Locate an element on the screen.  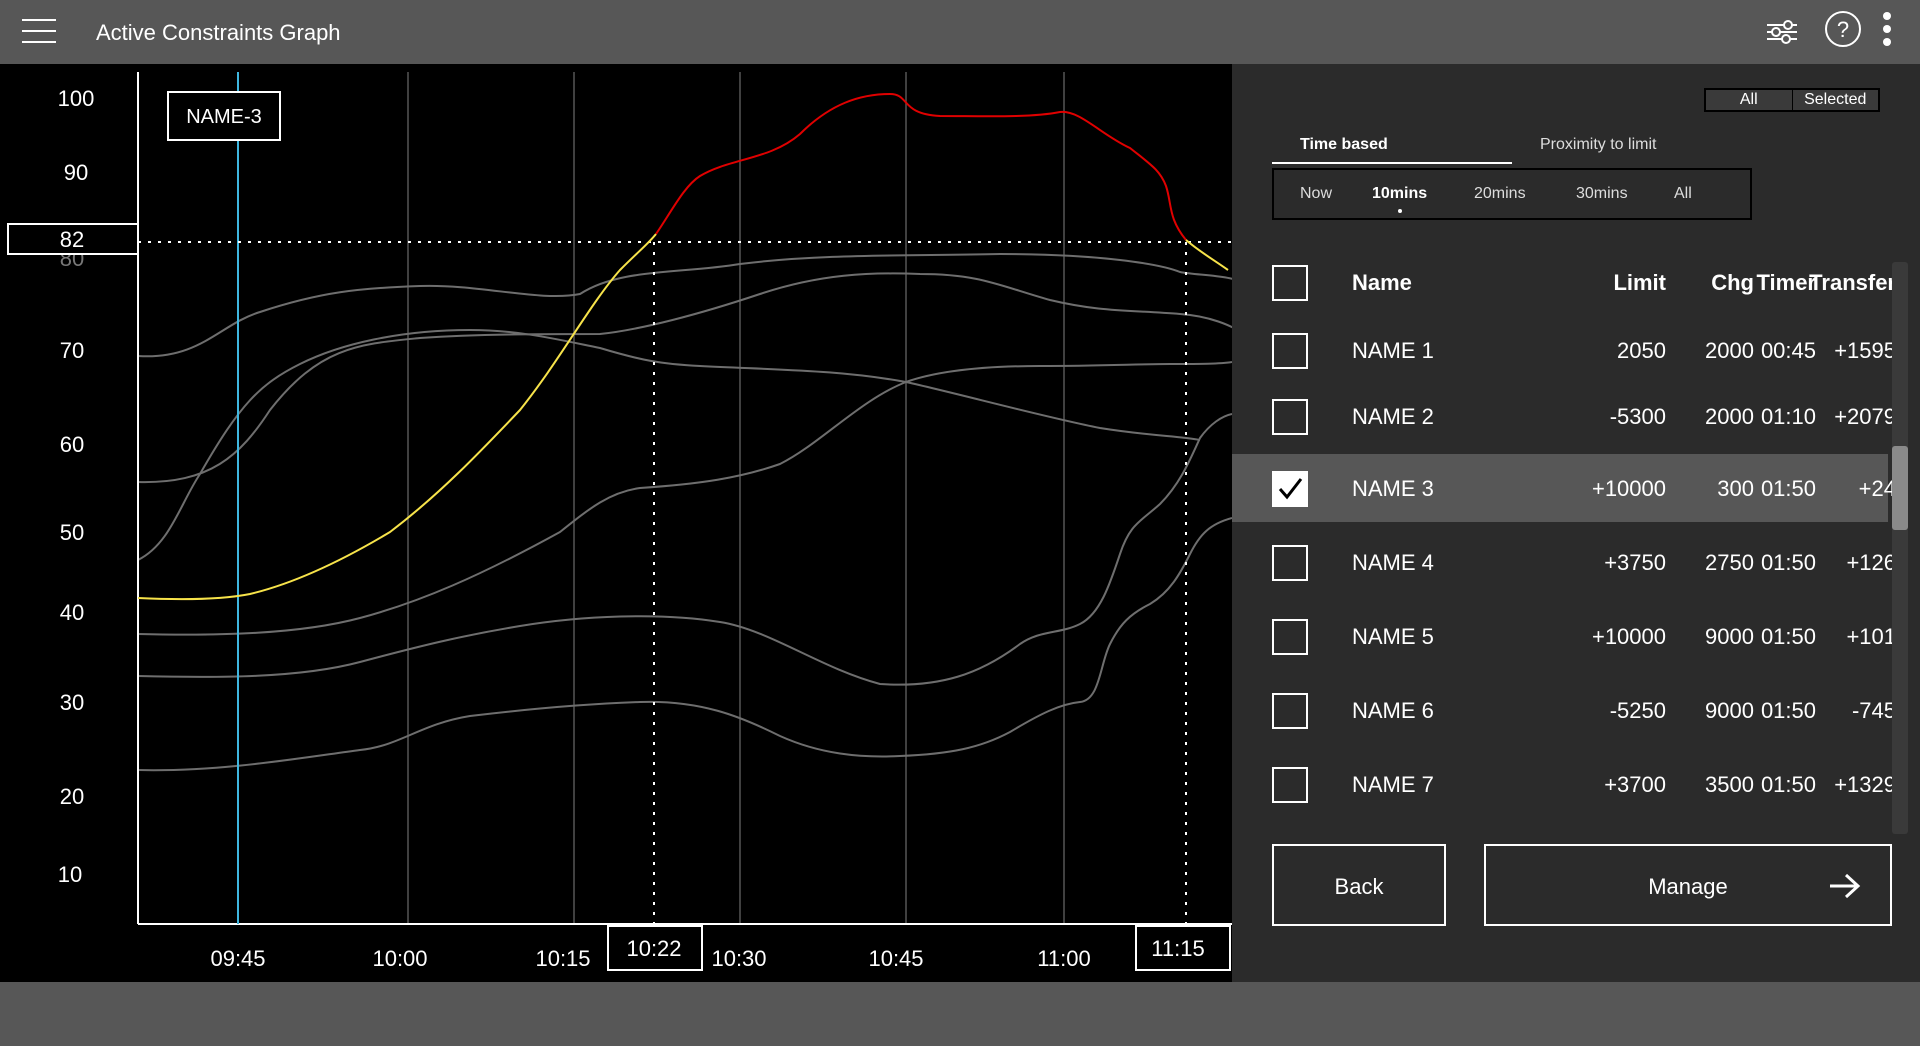
row-name: NAME 6 is located at coordinates (1393, 710).